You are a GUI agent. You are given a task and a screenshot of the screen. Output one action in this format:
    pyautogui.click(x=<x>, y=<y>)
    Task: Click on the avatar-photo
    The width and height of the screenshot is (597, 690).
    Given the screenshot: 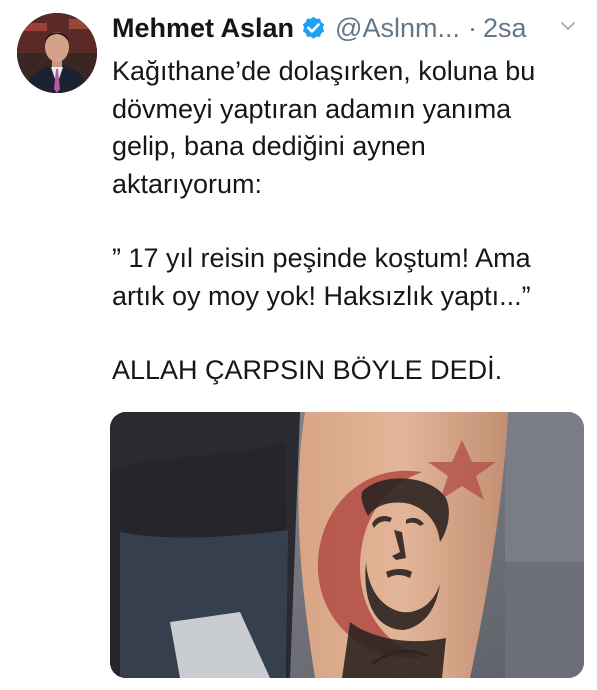 What is the action you would take?
    pyautogui.click(x=57, y=53)
    